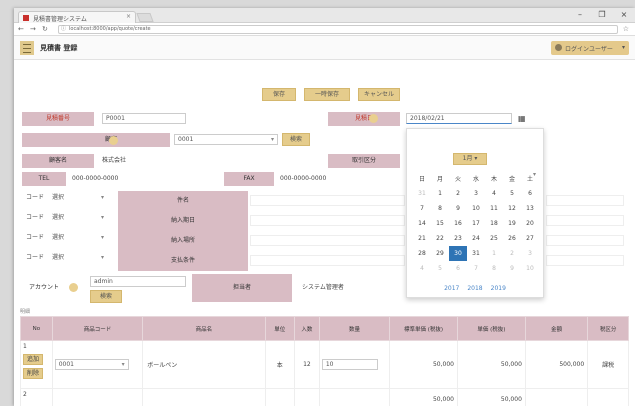  What do you see at coordinates (296, 139) in the screenshot?
I see `customer-search-button: 検索` at bounding box center [296, 139].